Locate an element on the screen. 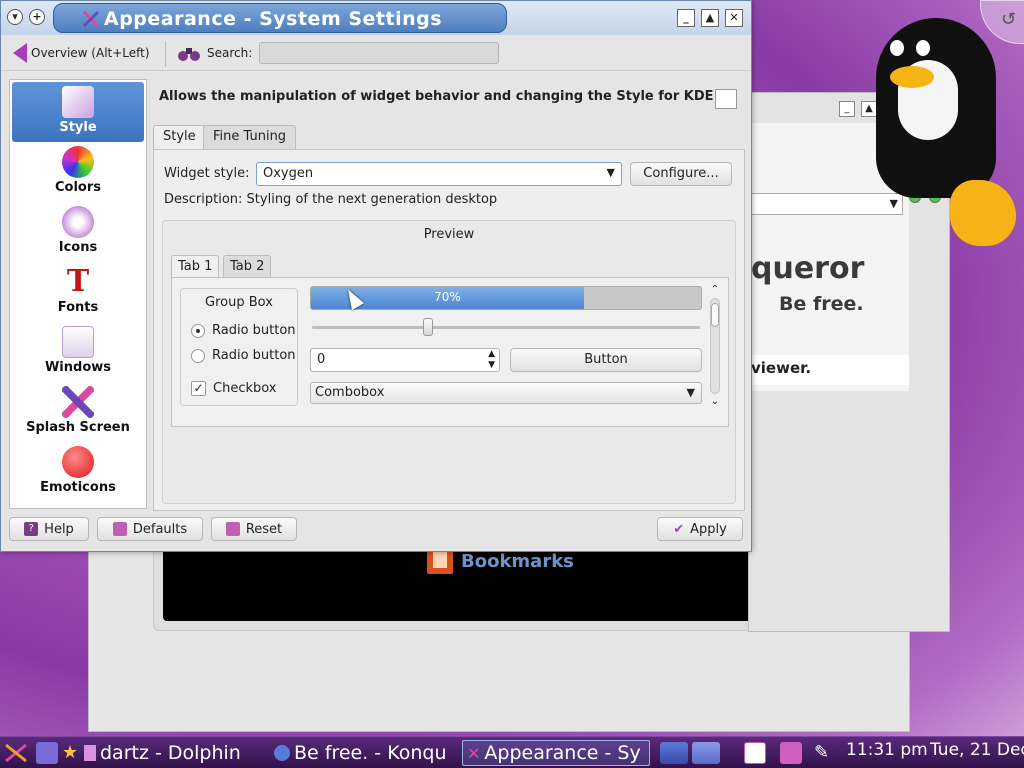  title-bar: ▾ + Appearance - System Settings _ ▲ ✕ is located at coordinates (376, 18).